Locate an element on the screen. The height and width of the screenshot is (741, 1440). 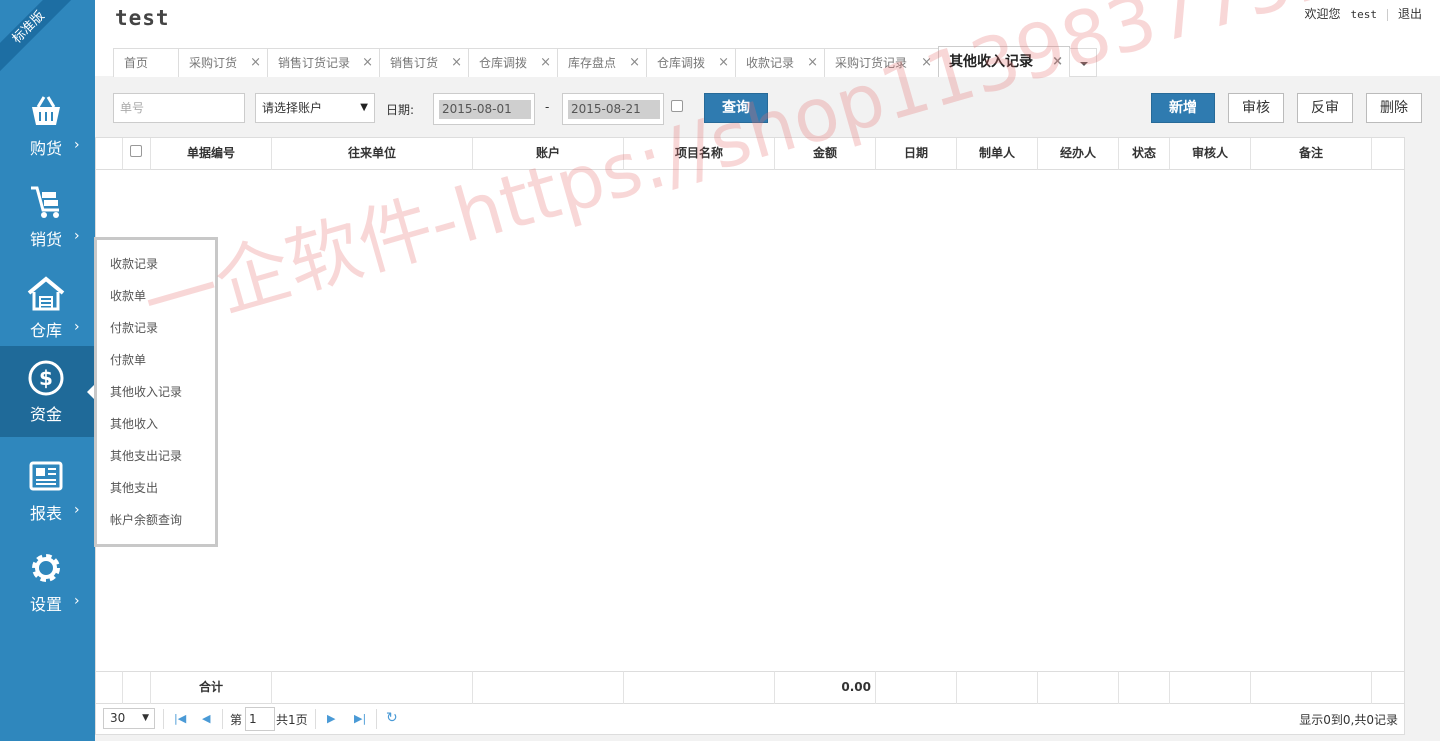
sidebar-item-label: 销货 is located at coordinates (46, 239).